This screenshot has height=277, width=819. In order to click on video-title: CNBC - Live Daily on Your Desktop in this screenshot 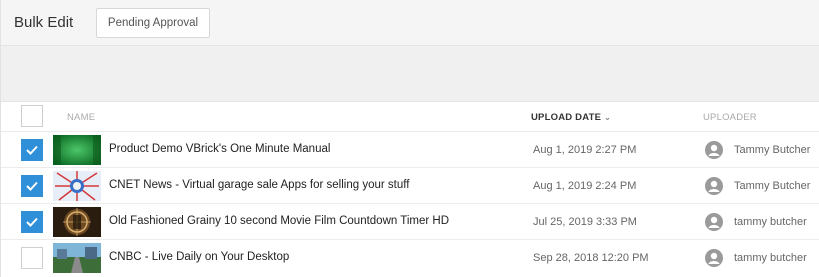, I will do `click(199, 257)`.